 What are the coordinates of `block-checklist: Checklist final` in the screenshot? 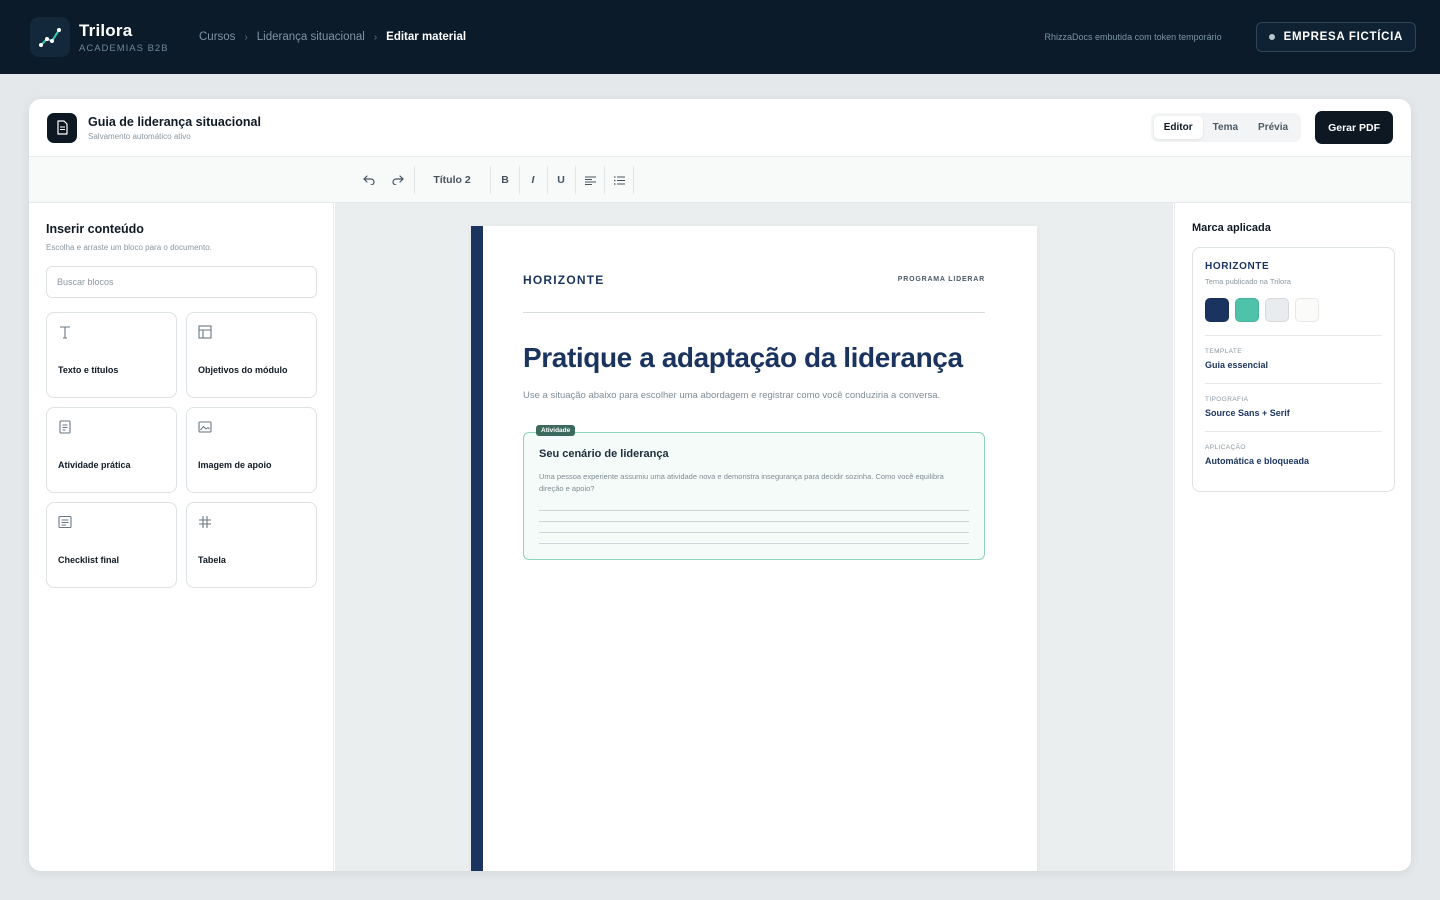 It's located at (111, 545).